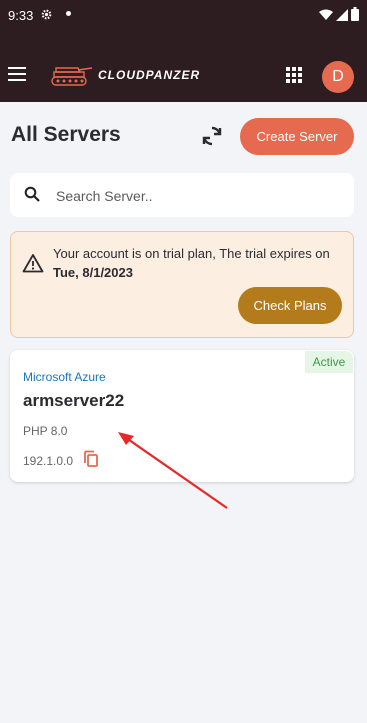  Describe the element at coordinates (91, 461) in the screenshot. I see `copy-icon` at that location.